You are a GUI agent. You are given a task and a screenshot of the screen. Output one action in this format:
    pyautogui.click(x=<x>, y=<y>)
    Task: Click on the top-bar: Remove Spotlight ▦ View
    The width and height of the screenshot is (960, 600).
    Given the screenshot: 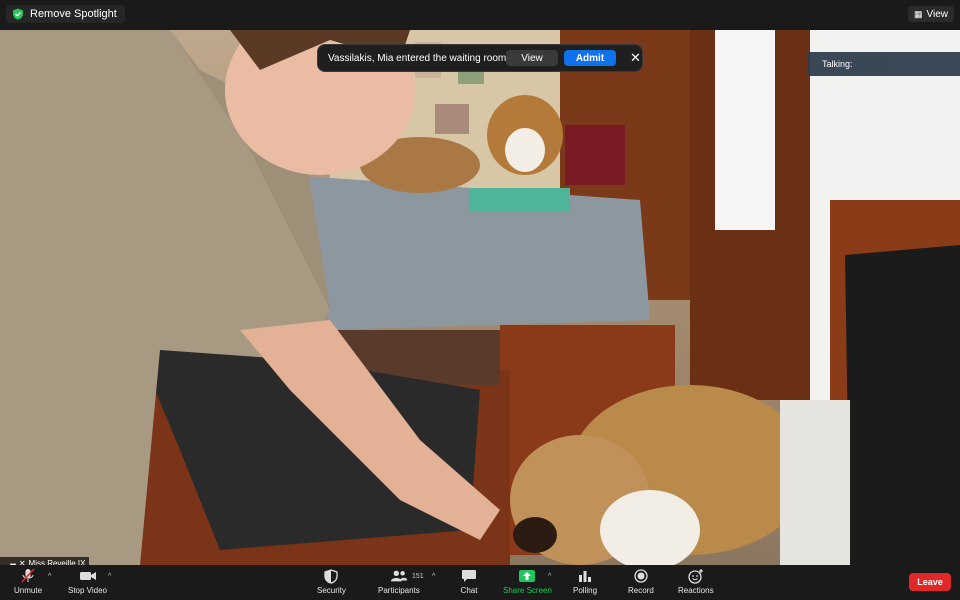 What is the action you would take?
    pyautogui.click(x=480, y=15)
    